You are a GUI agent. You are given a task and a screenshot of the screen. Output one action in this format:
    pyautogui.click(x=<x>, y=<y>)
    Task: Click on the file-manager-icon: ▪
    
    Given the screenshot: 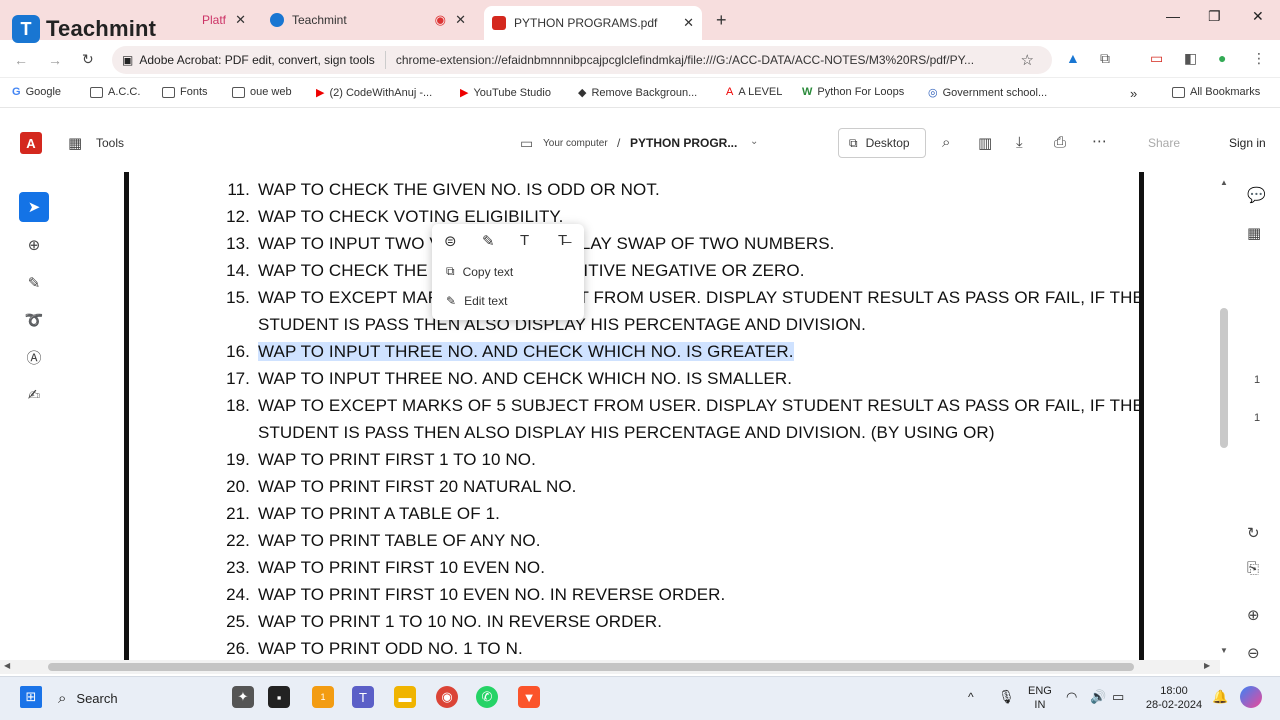 What is the action you would take?
    pyautogui.click(x=279, y=697)
    